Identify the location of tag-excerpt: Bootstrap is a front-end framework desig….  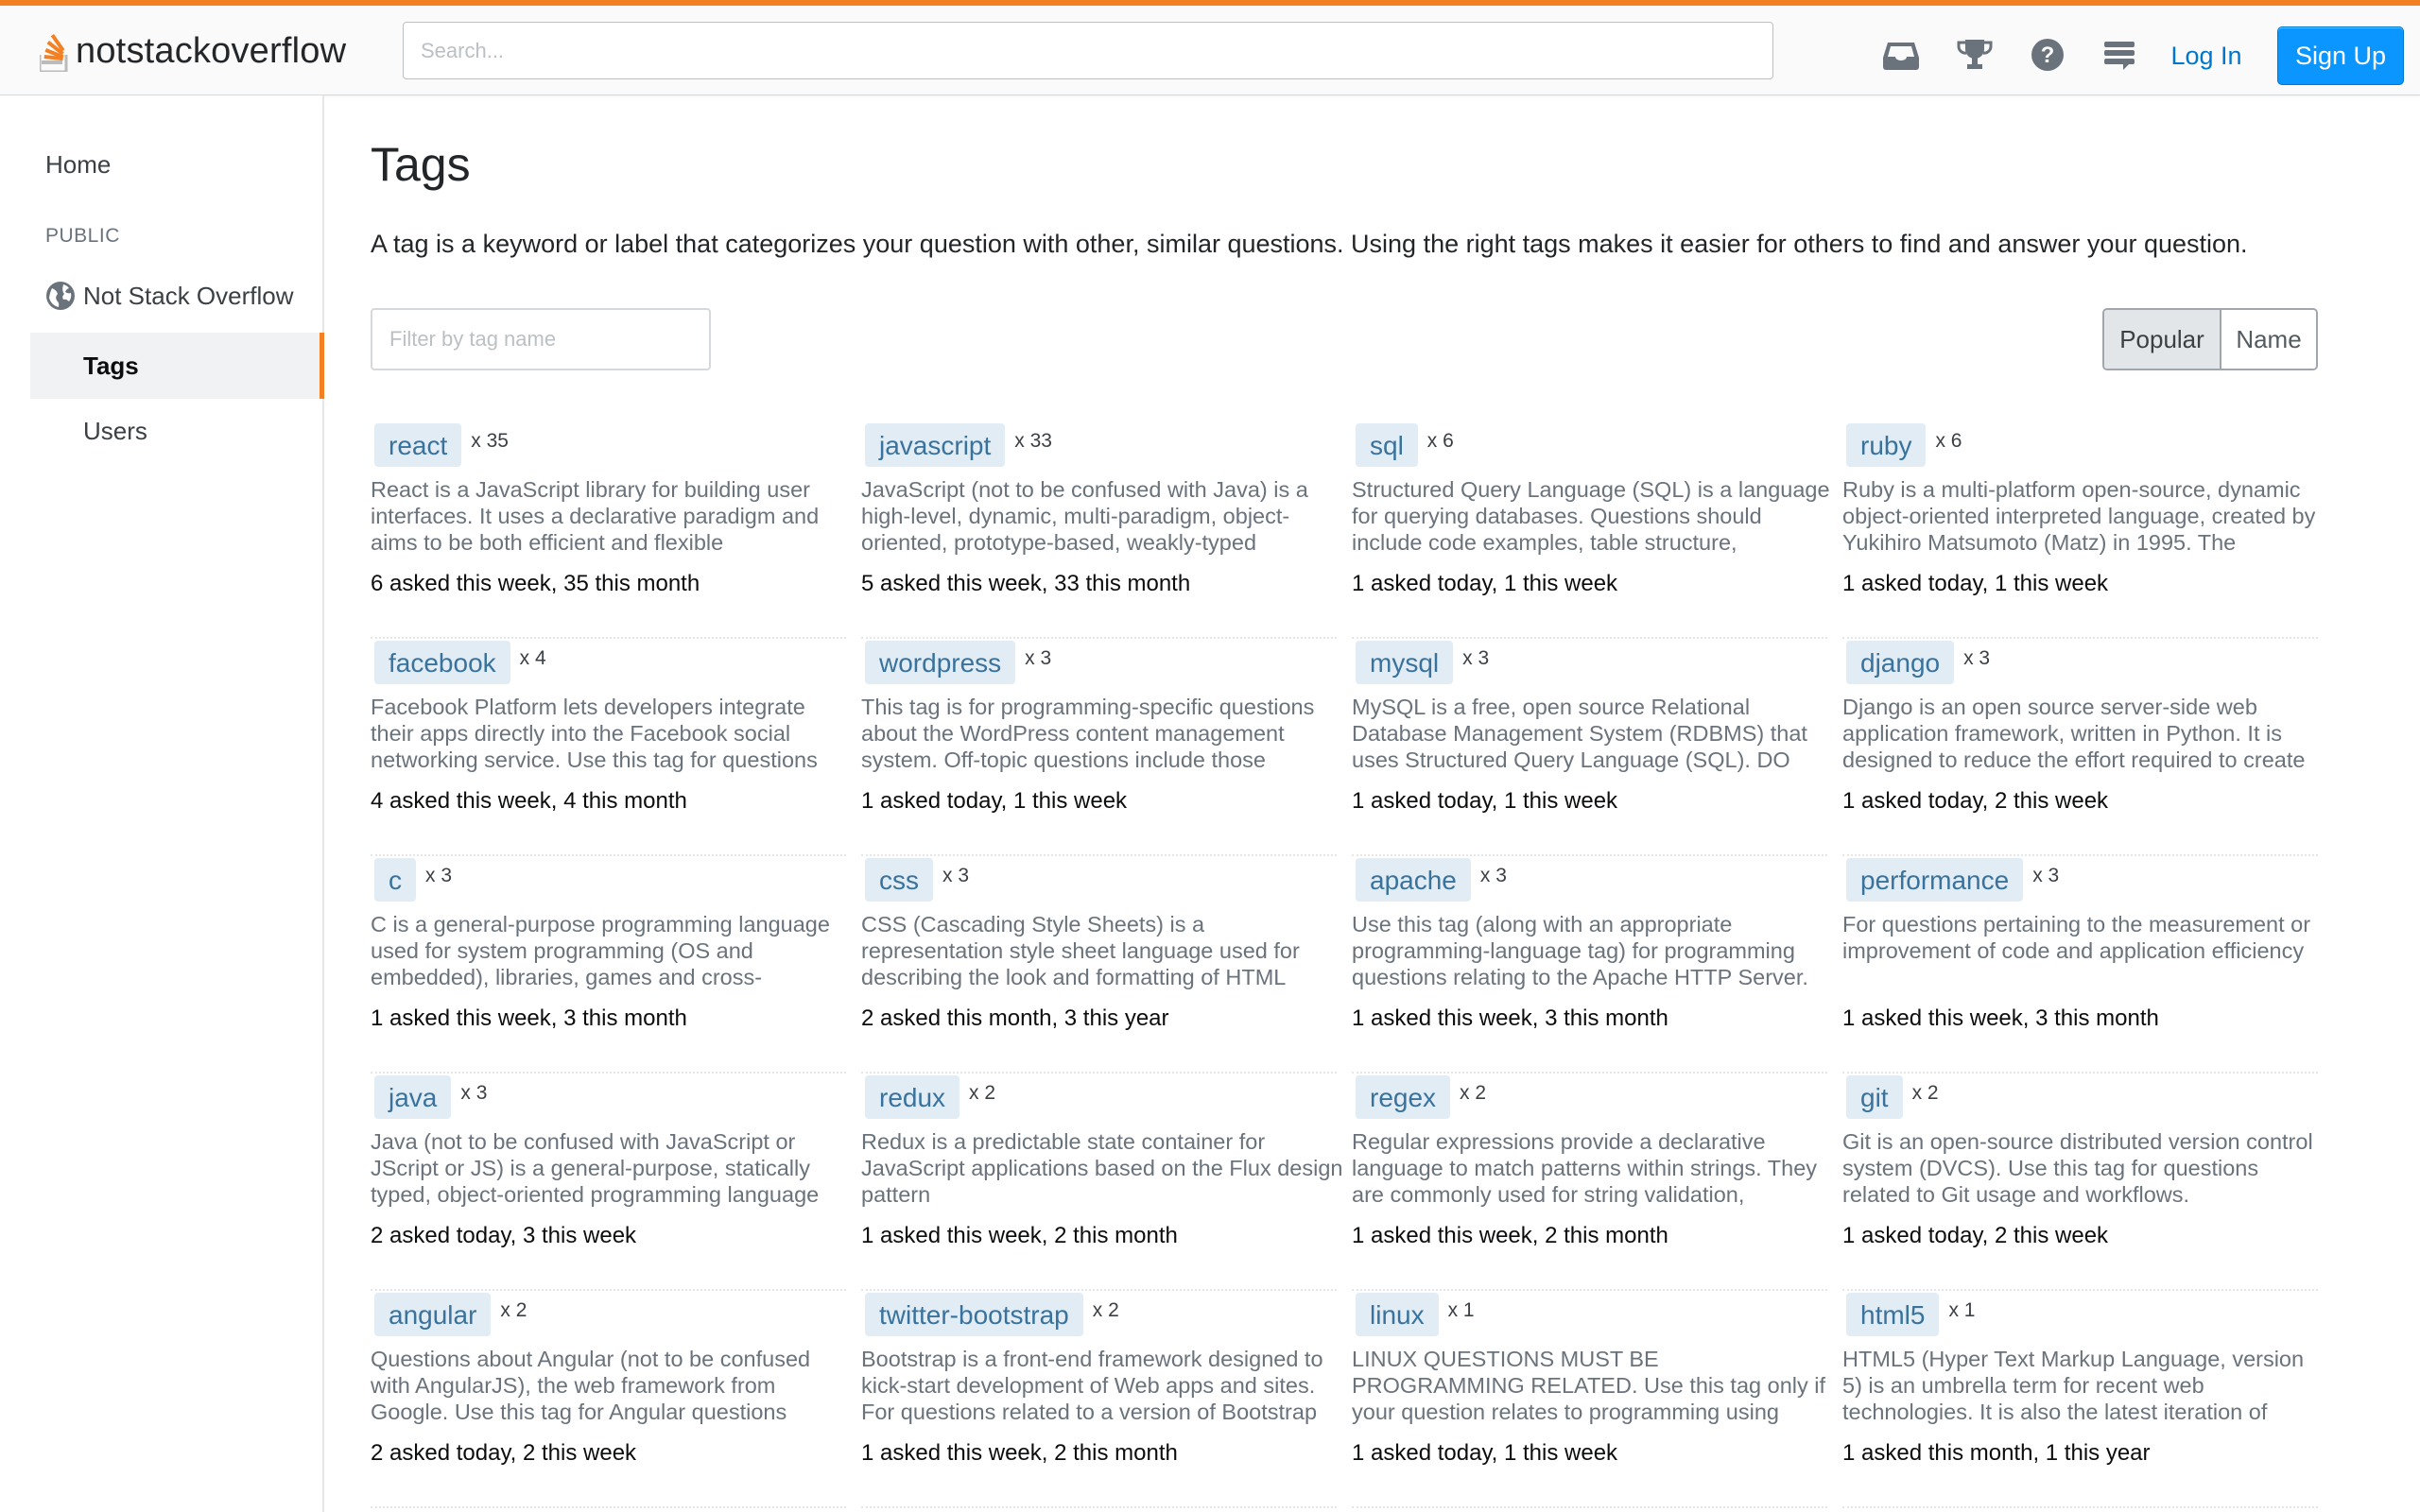
(1092, 1385).